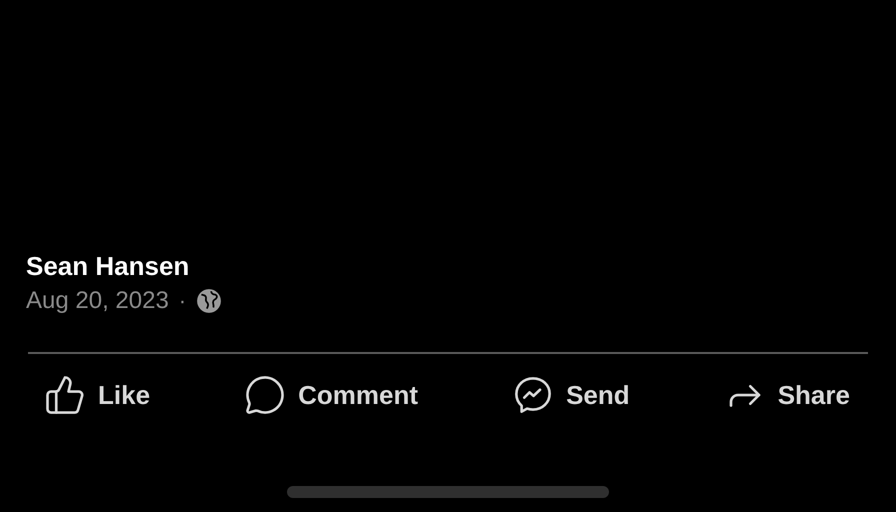 This screenshot has height=512, width=896. I want to click on action-button: Send, so click(571, 395).